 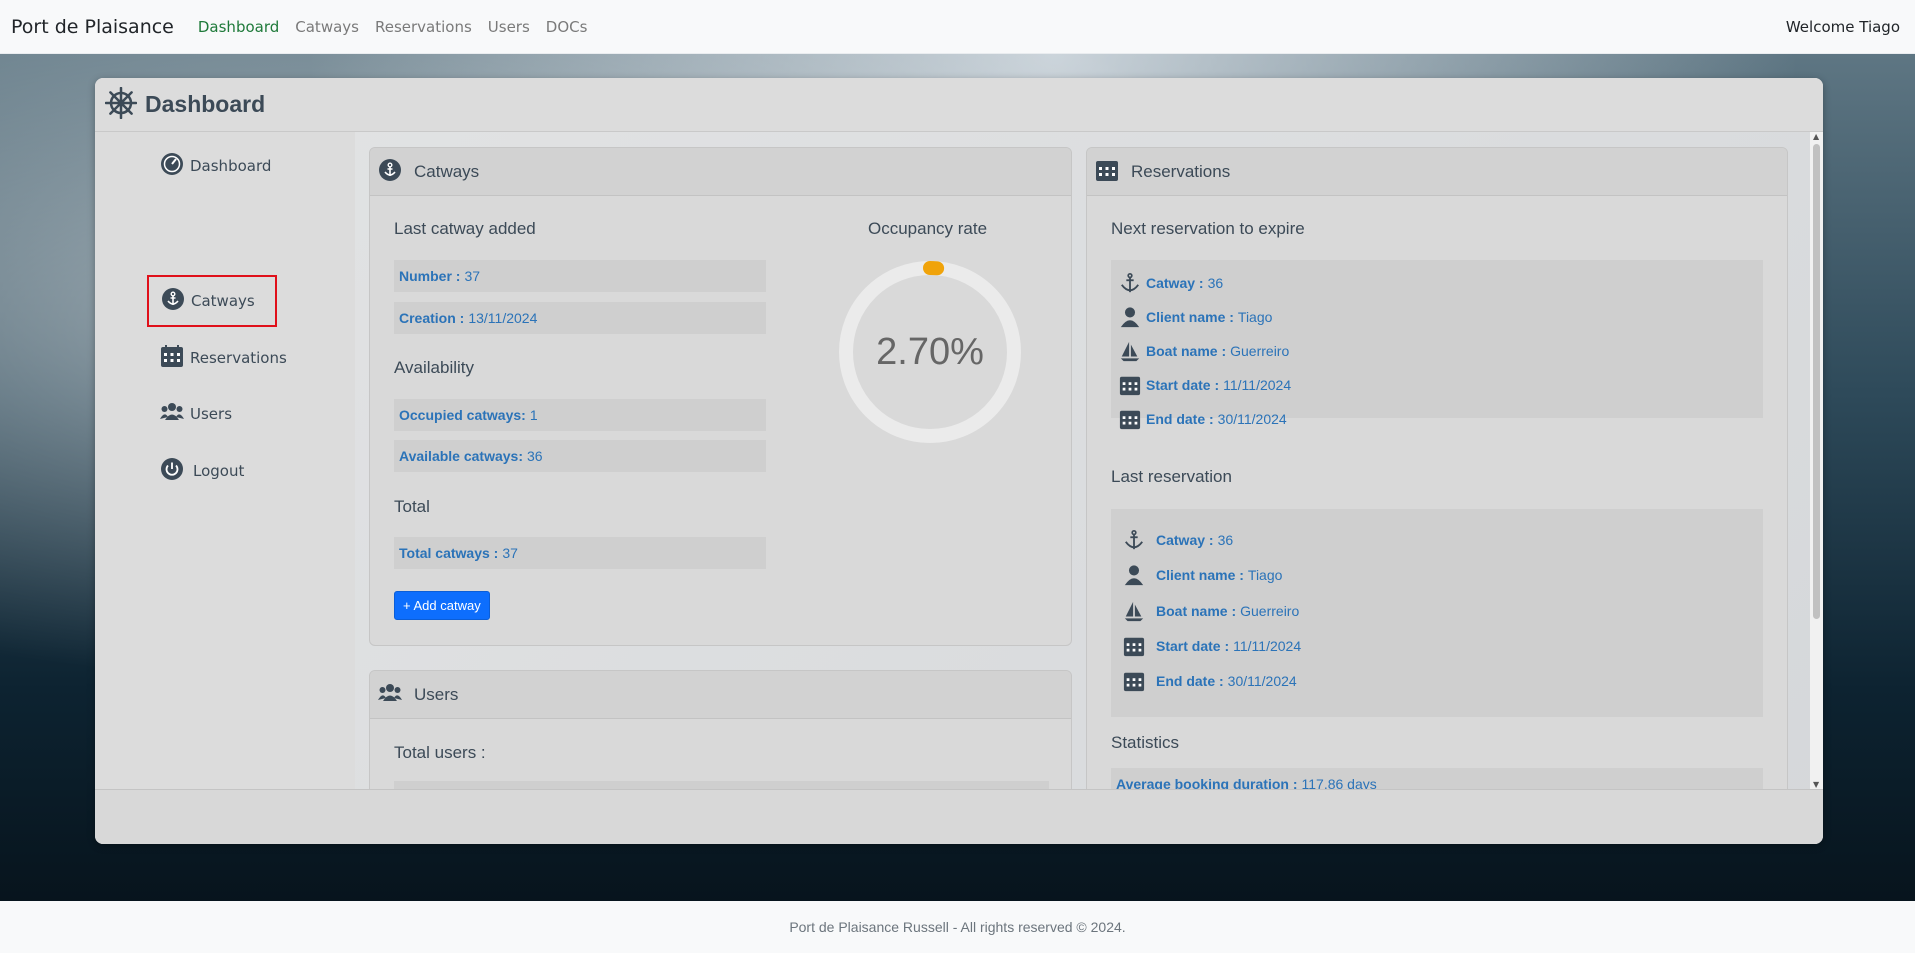 What do you see at coordinates (1207, 782) in the screenshot?
I see `field-label: Average booking duration :` at bounding box center [1207, 782].